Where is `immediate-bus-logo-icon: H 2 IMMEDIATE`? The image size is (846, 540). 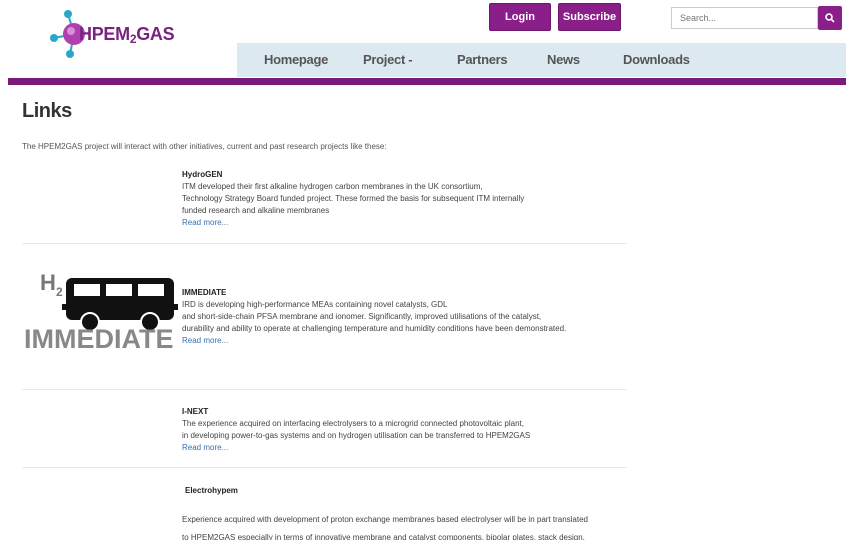 immediate-bus-logo-icon: H 2 IMMEDIATE is located at coordinates (101, 312).